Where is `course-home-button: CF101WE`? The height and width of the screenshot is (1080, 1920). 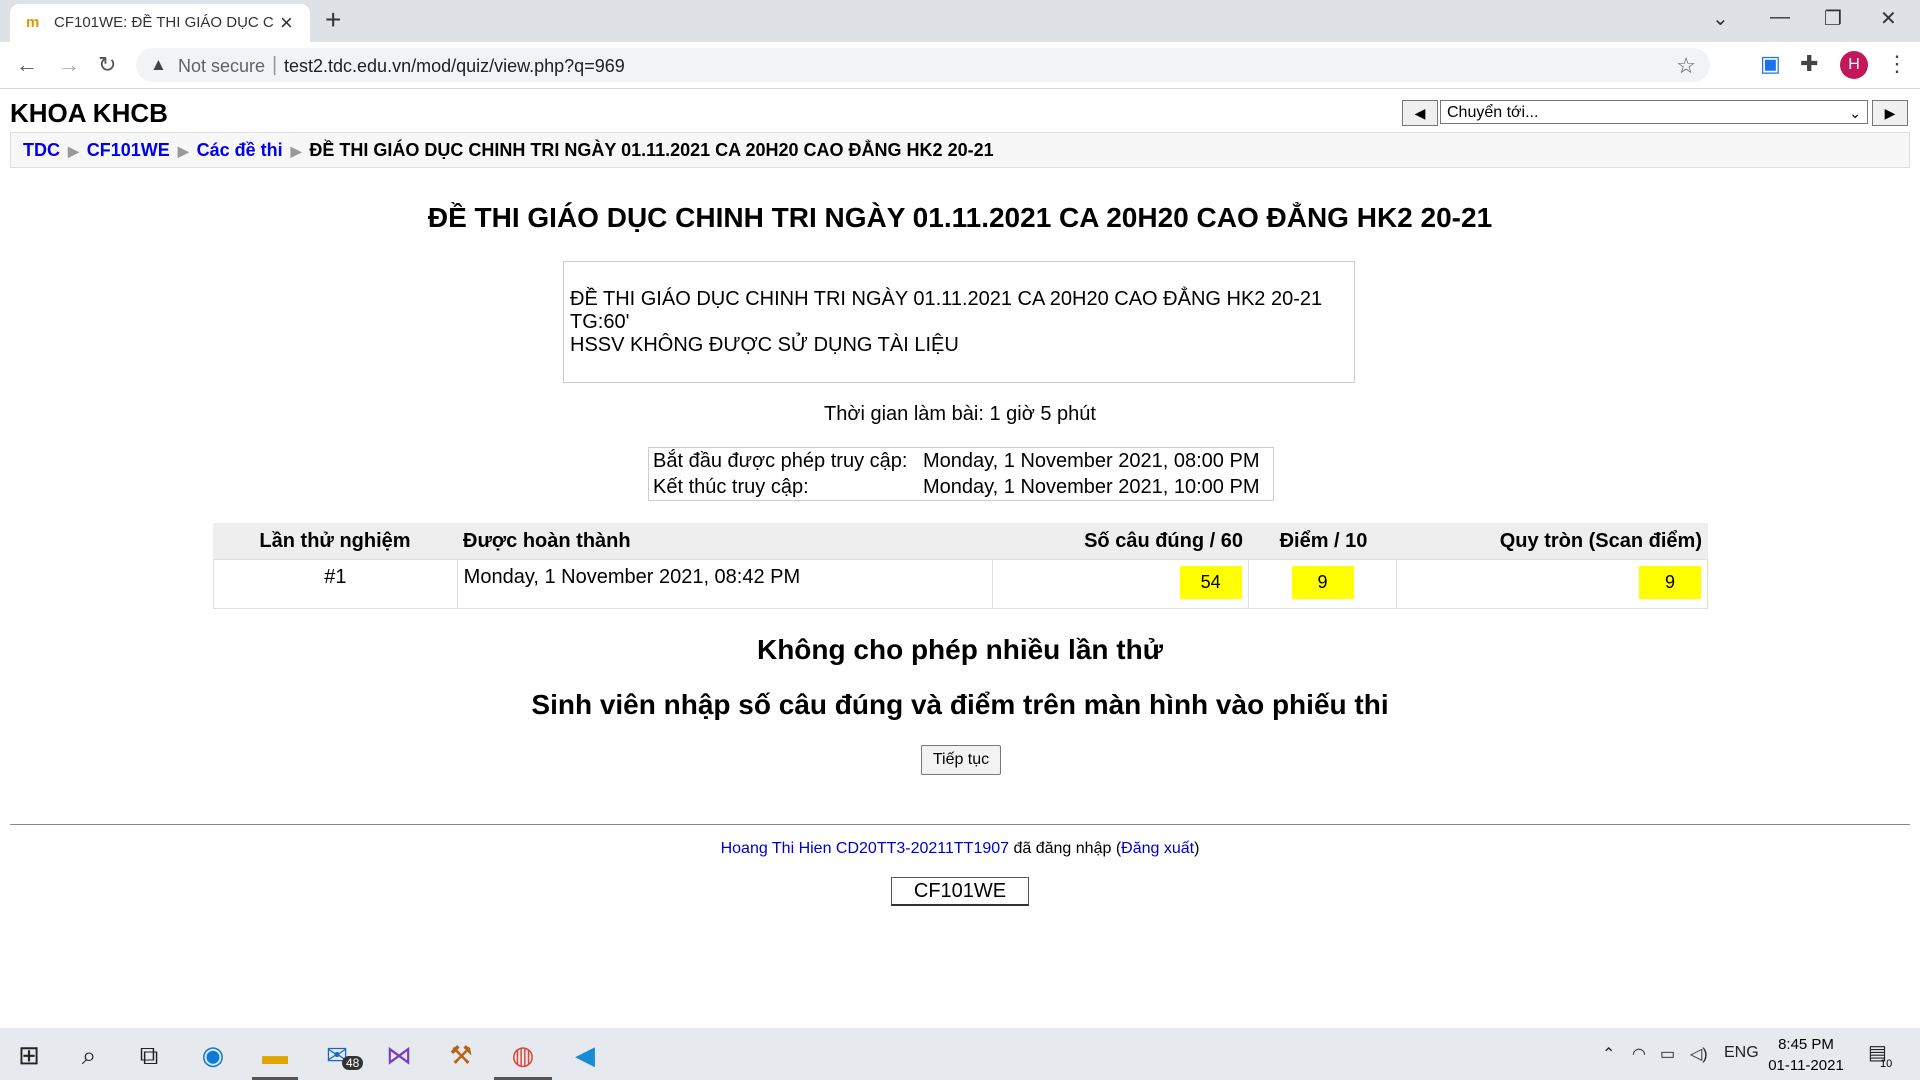
course-home-button: CF101WE is located at coordinates (960, 891).